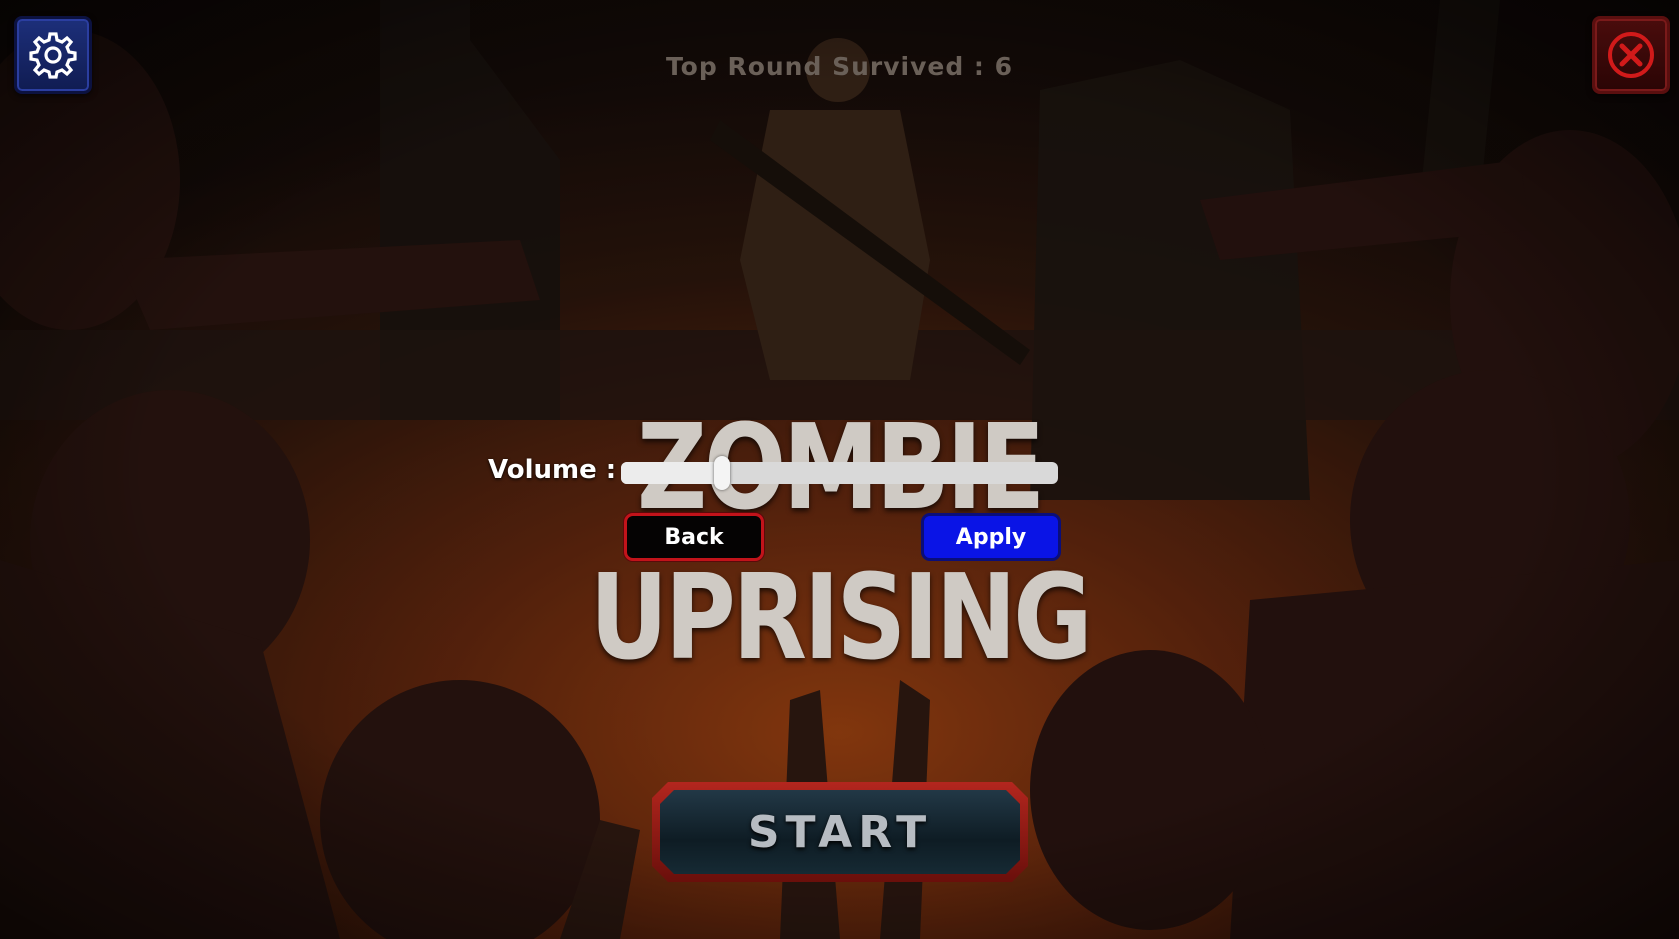 This screenshot has width=1679, height=939. I want to click on top-round-survived: Top Round Survived : 6, so click(839, 66).